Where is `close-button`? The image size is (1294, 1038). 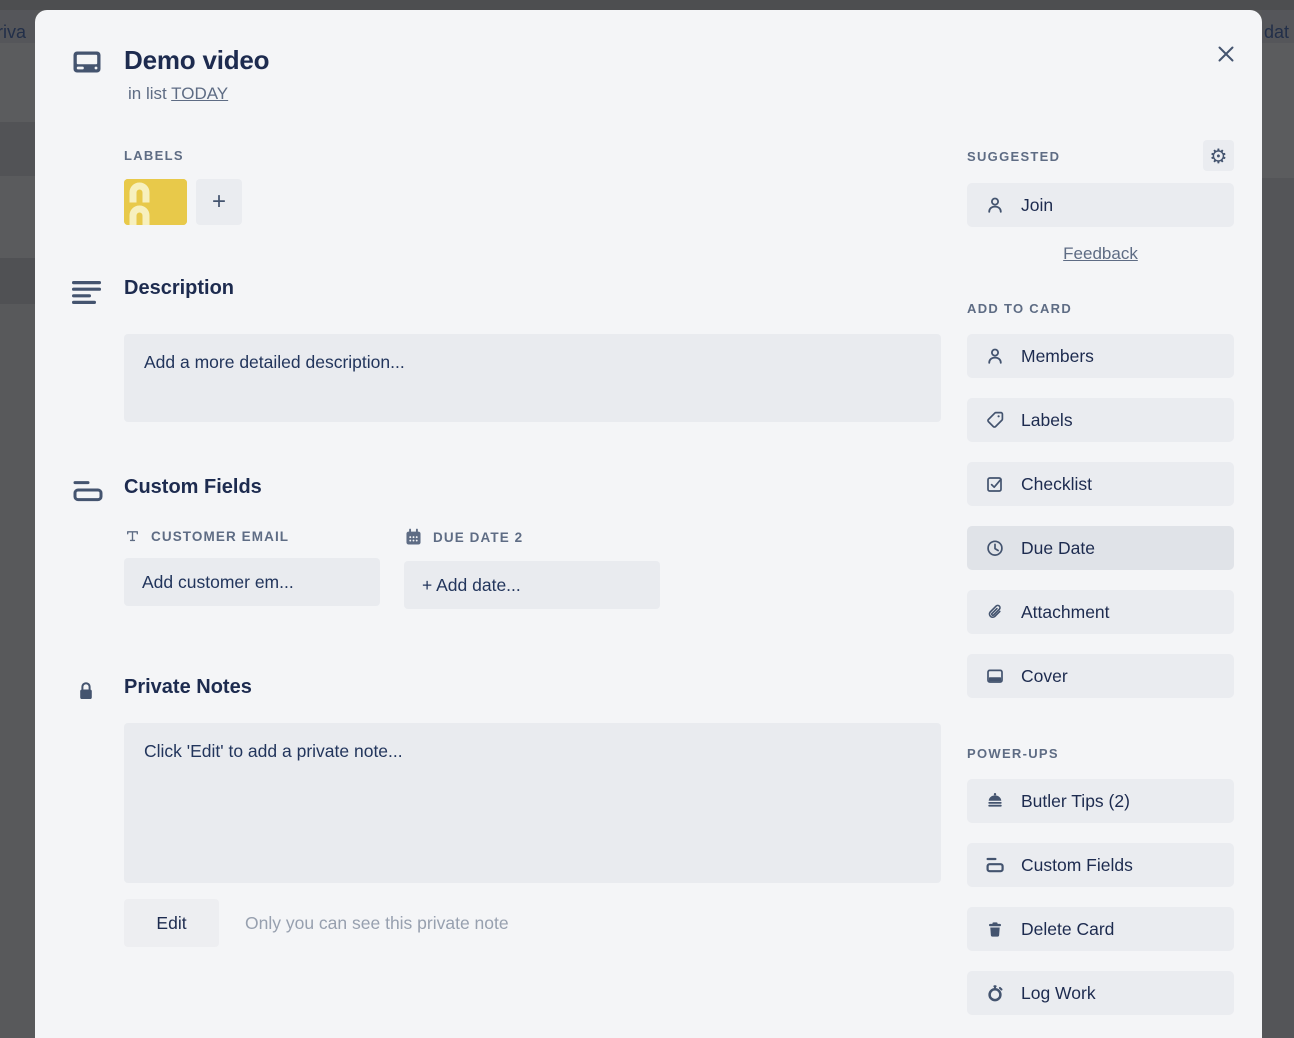
close-button is located at coordinates (1226, 54).